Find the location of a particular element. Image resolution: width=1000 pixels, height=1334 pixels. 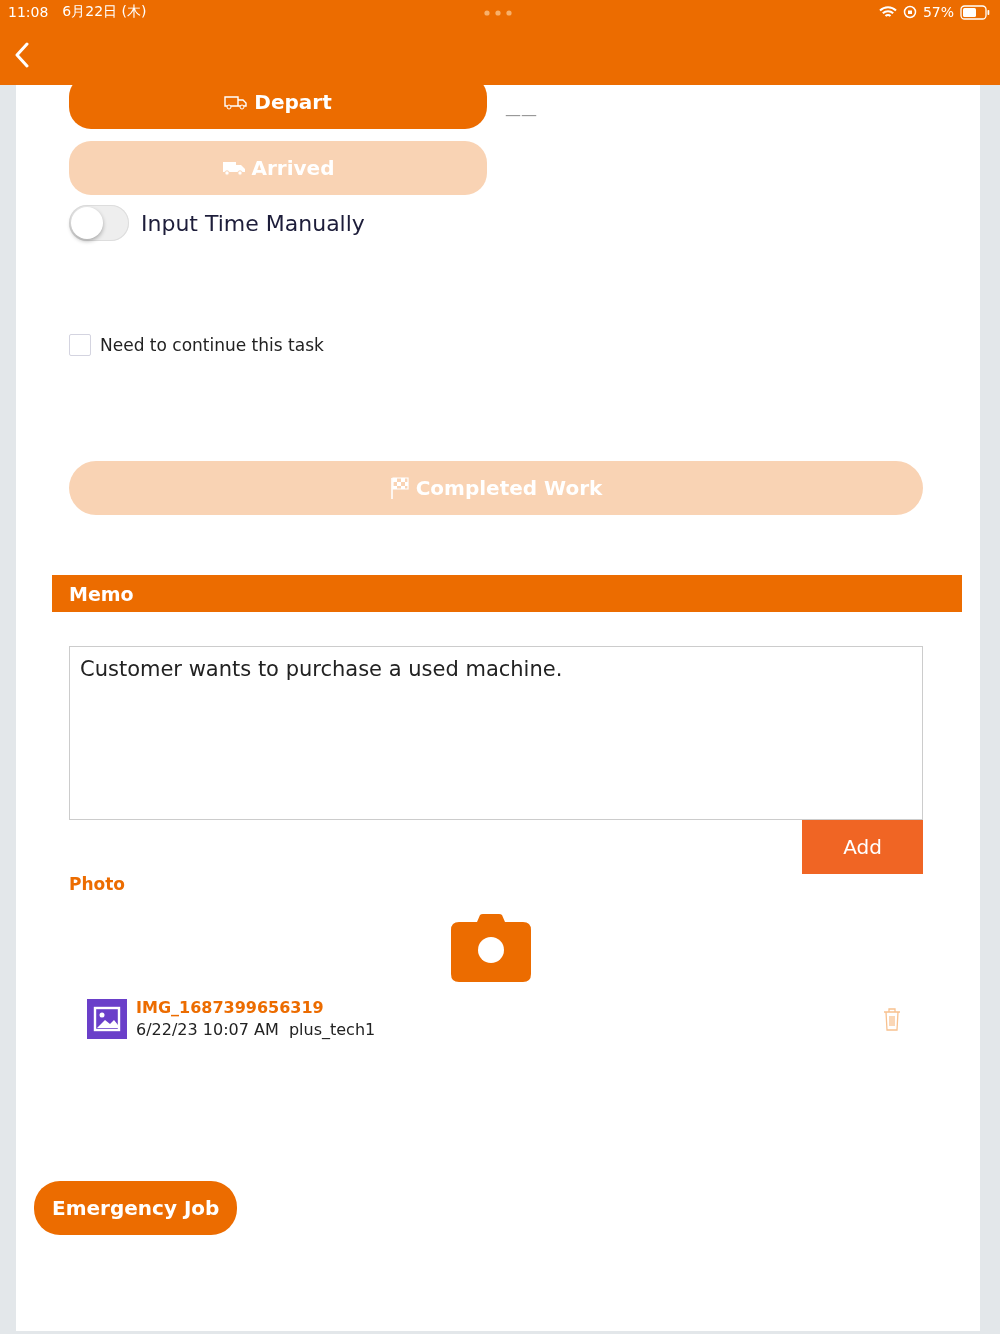

wifi-icon is located at coordinates (887, 12).